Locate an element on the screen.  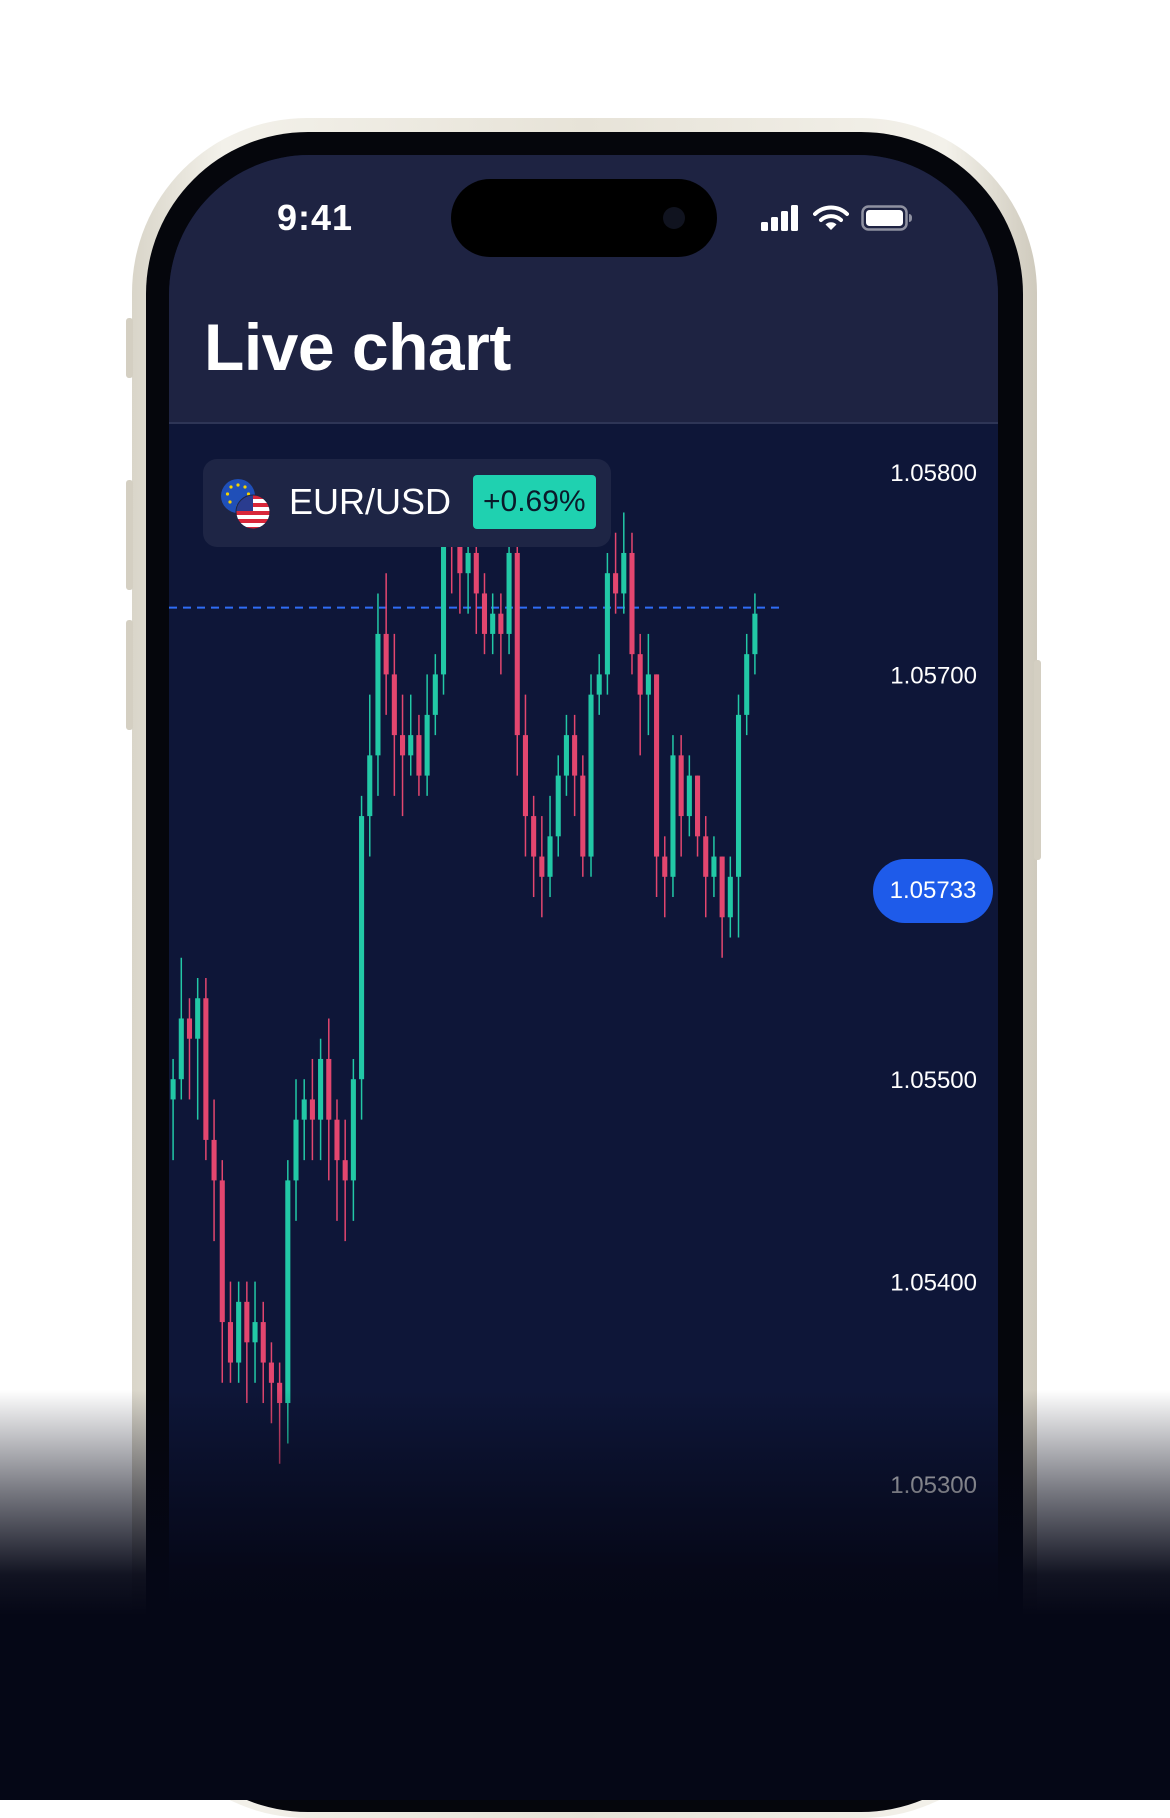
current-price-badge: 1.05733 is located at coordinates (933, 891).